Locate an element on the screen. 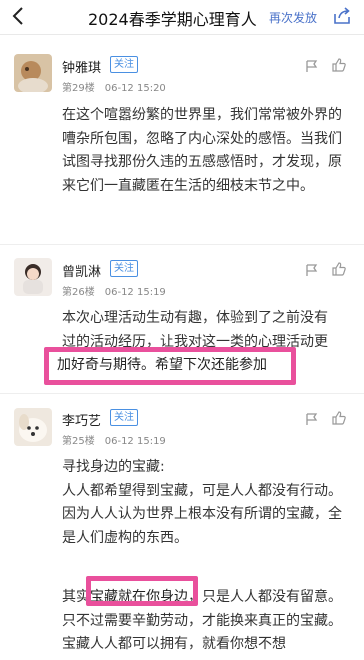 Image resolution: width=364 pixels, height=660 pixels. commenter-name: 李巧艺 is located at coordinates (82, 421).